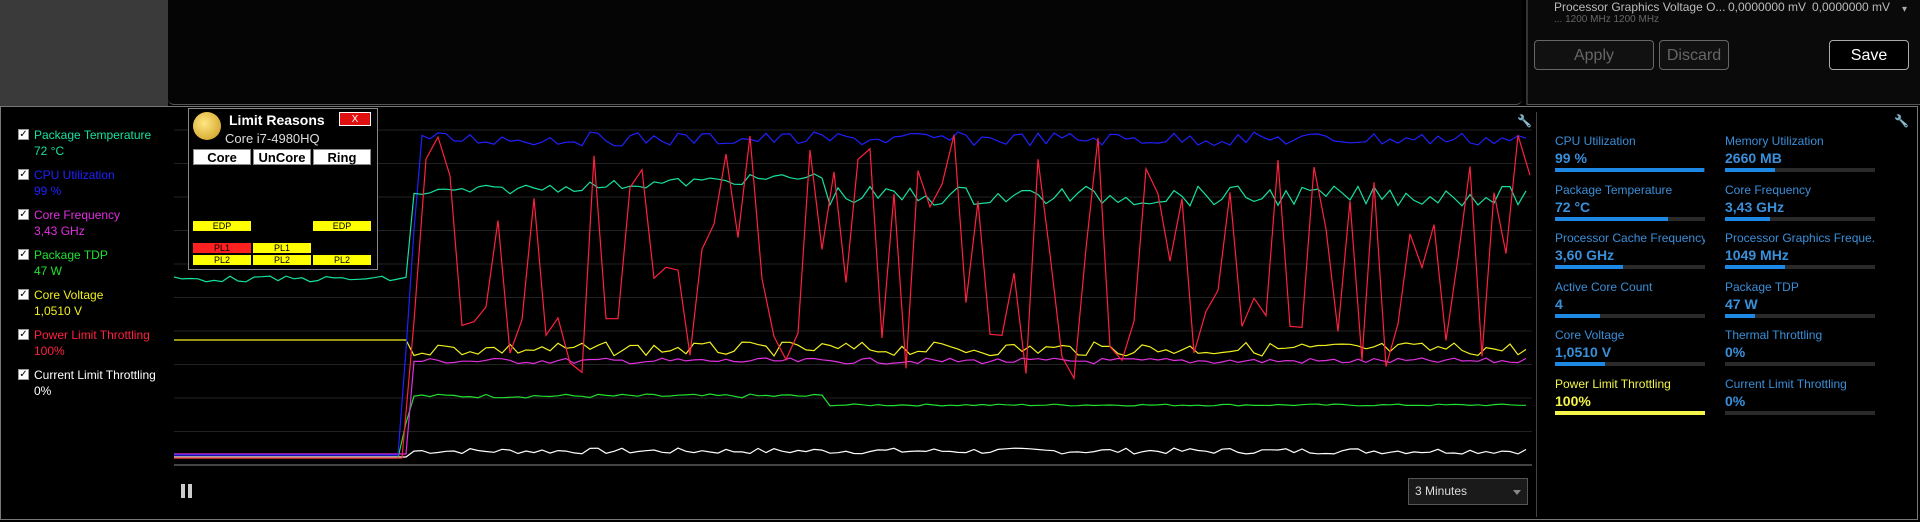 This screenshot has height=522, width=1920. Describe the element at coordinates (1573, 206) in the screenshot. I see `stat-value: 72 °C` at that location.